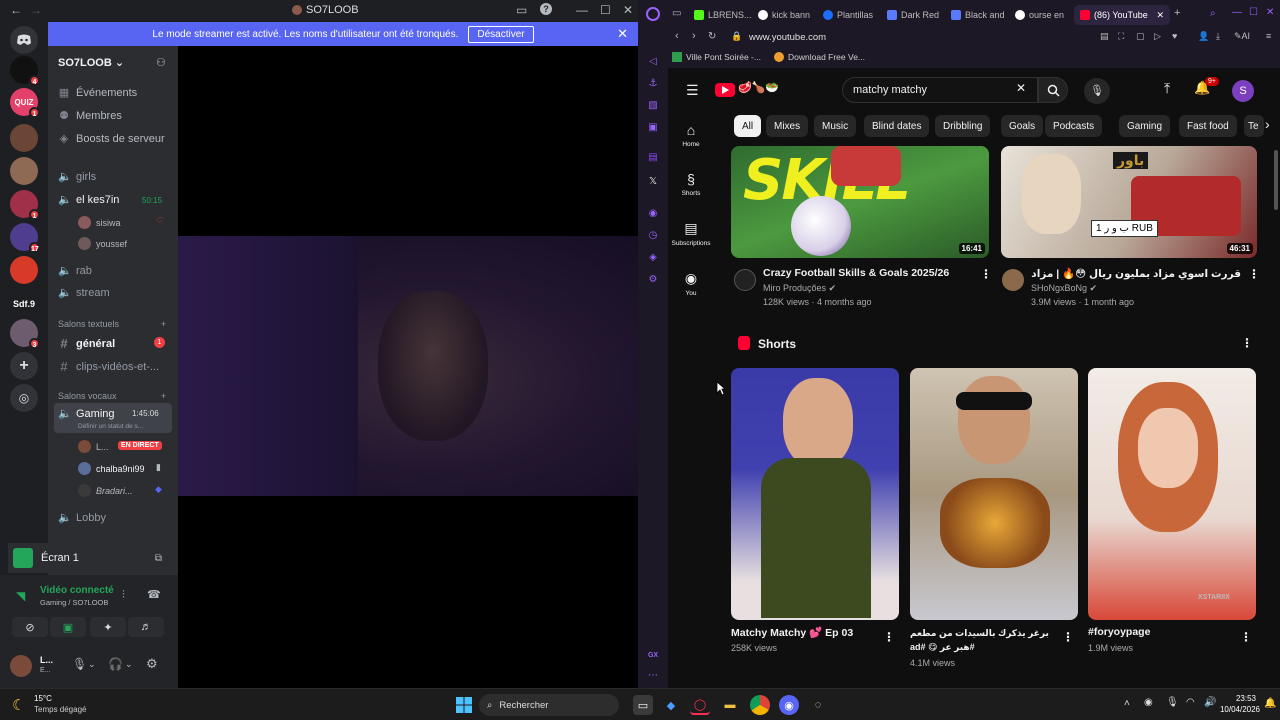 This screenshot has width=1280, height=720. I want to click on minimize-icon: —, so click(582, 10).